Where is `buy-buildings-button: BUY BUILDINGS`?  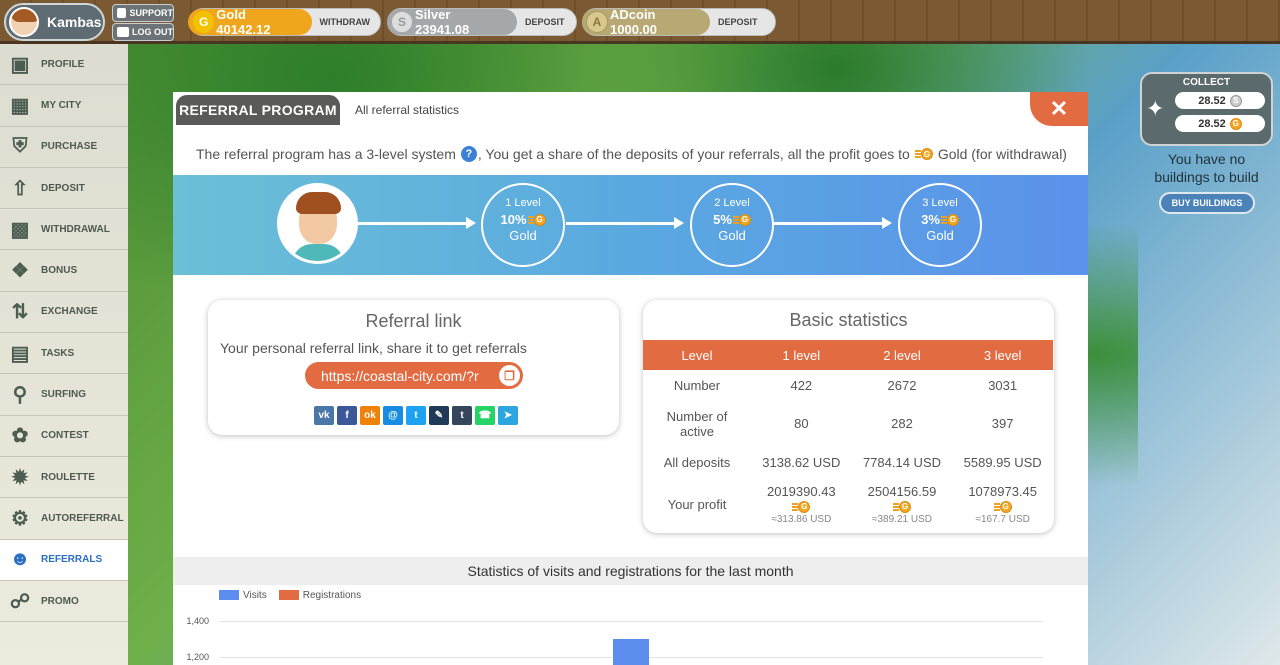
buy-buildings-button: BUY BUILDINGS is located at coordinates (1207, 203).